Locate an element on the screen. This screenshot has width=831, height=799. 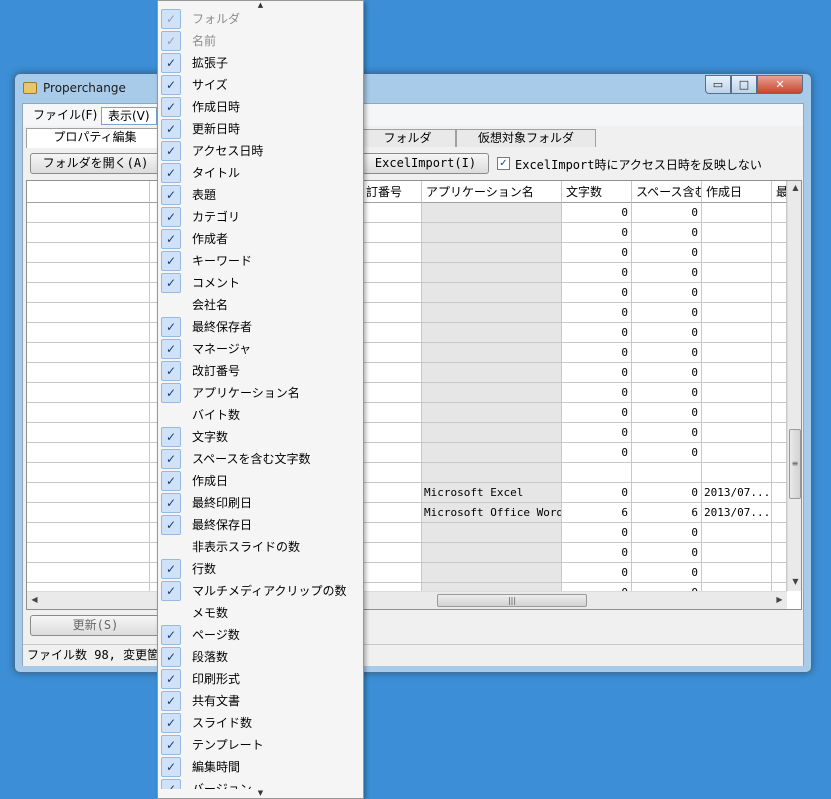
update-button: 更新(S) is located at coordinates (95, 625).